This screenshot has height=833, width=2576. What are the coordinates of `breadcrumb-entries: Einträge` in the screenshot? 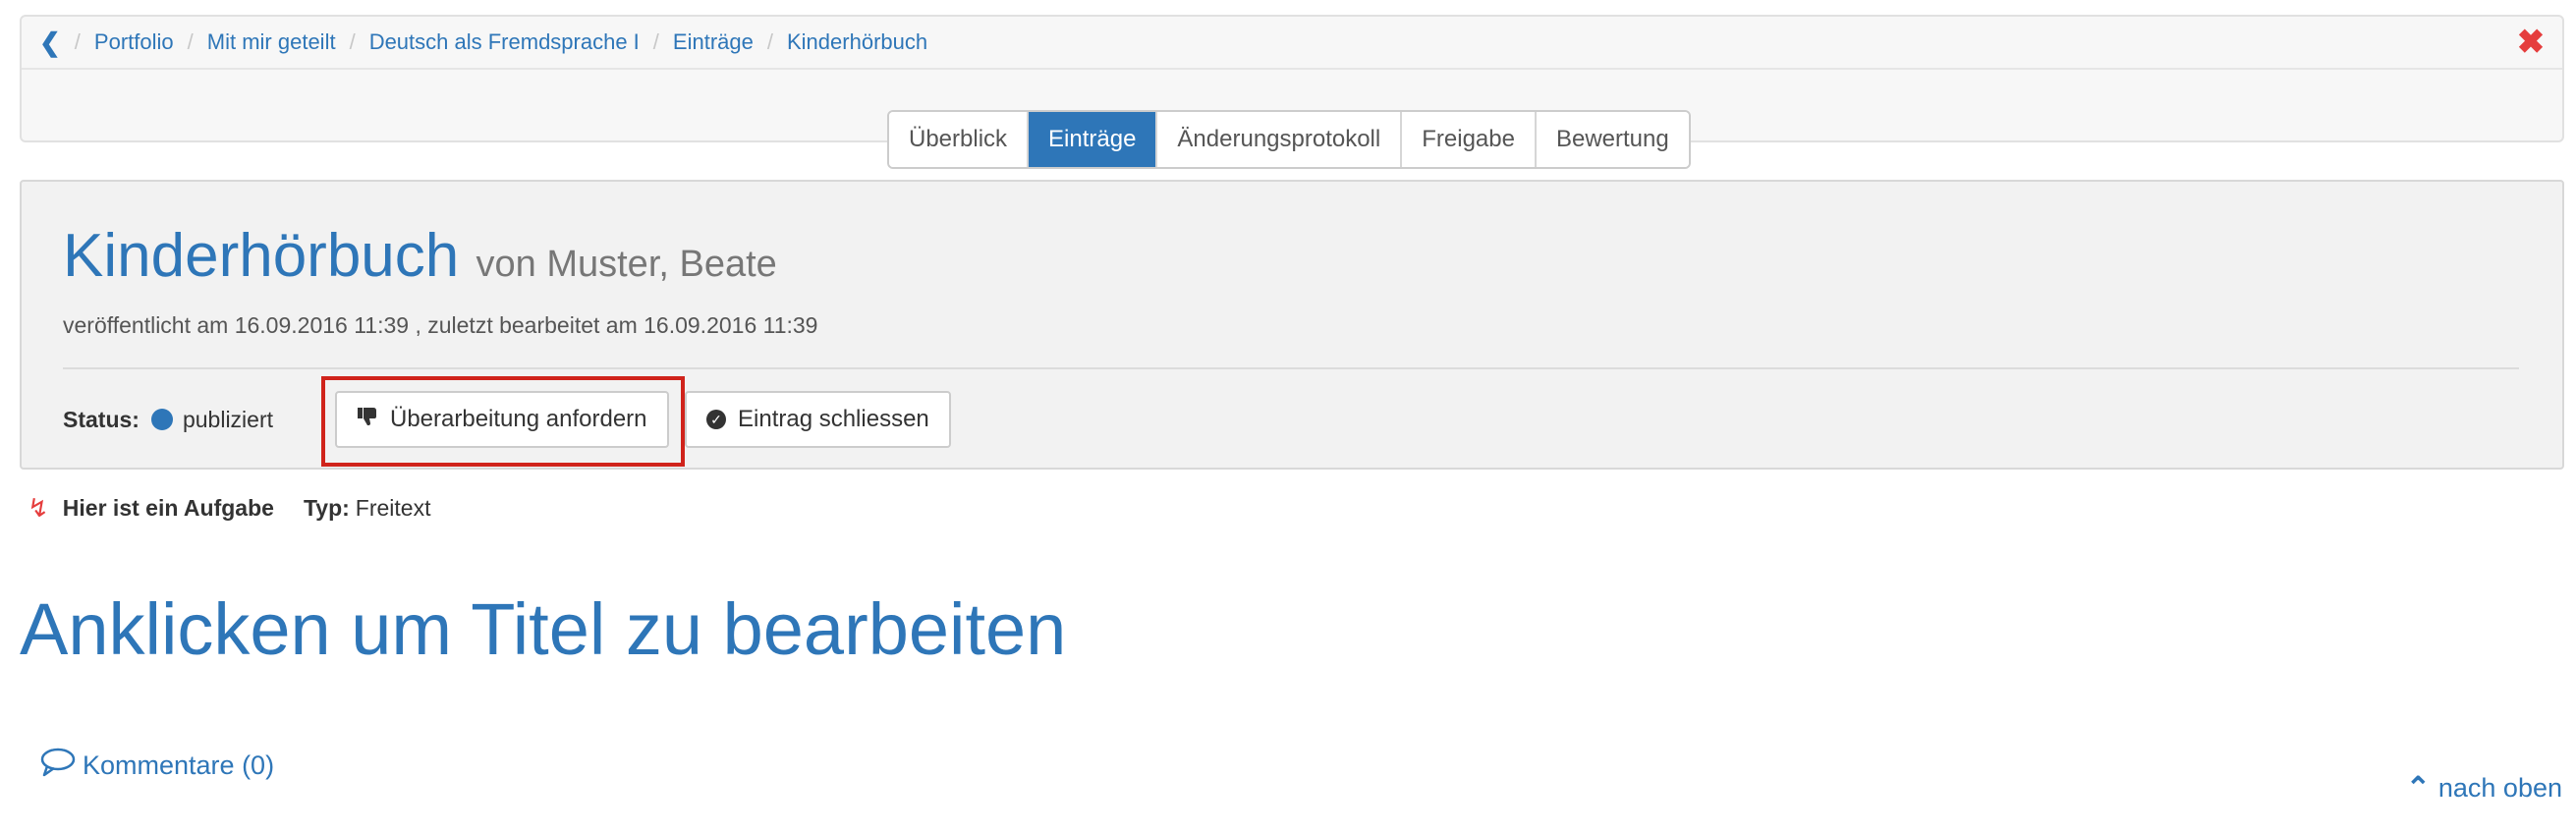 It's located at (713, 42).